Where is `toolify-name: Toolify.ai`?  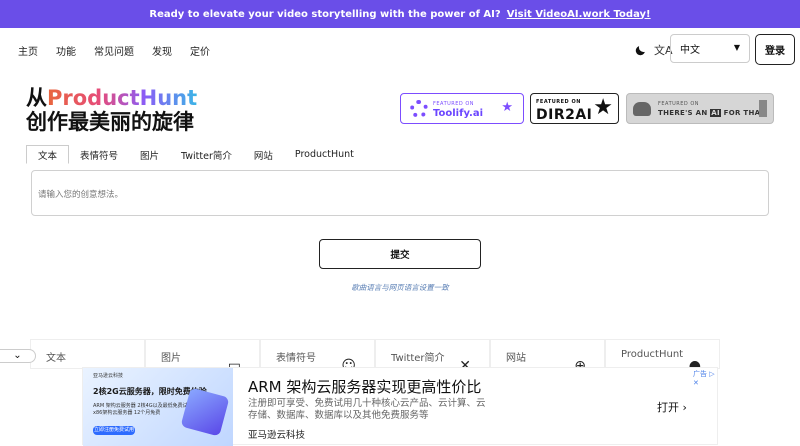 toolify-name: Toolify.ai is located at coordinates (458, 113).